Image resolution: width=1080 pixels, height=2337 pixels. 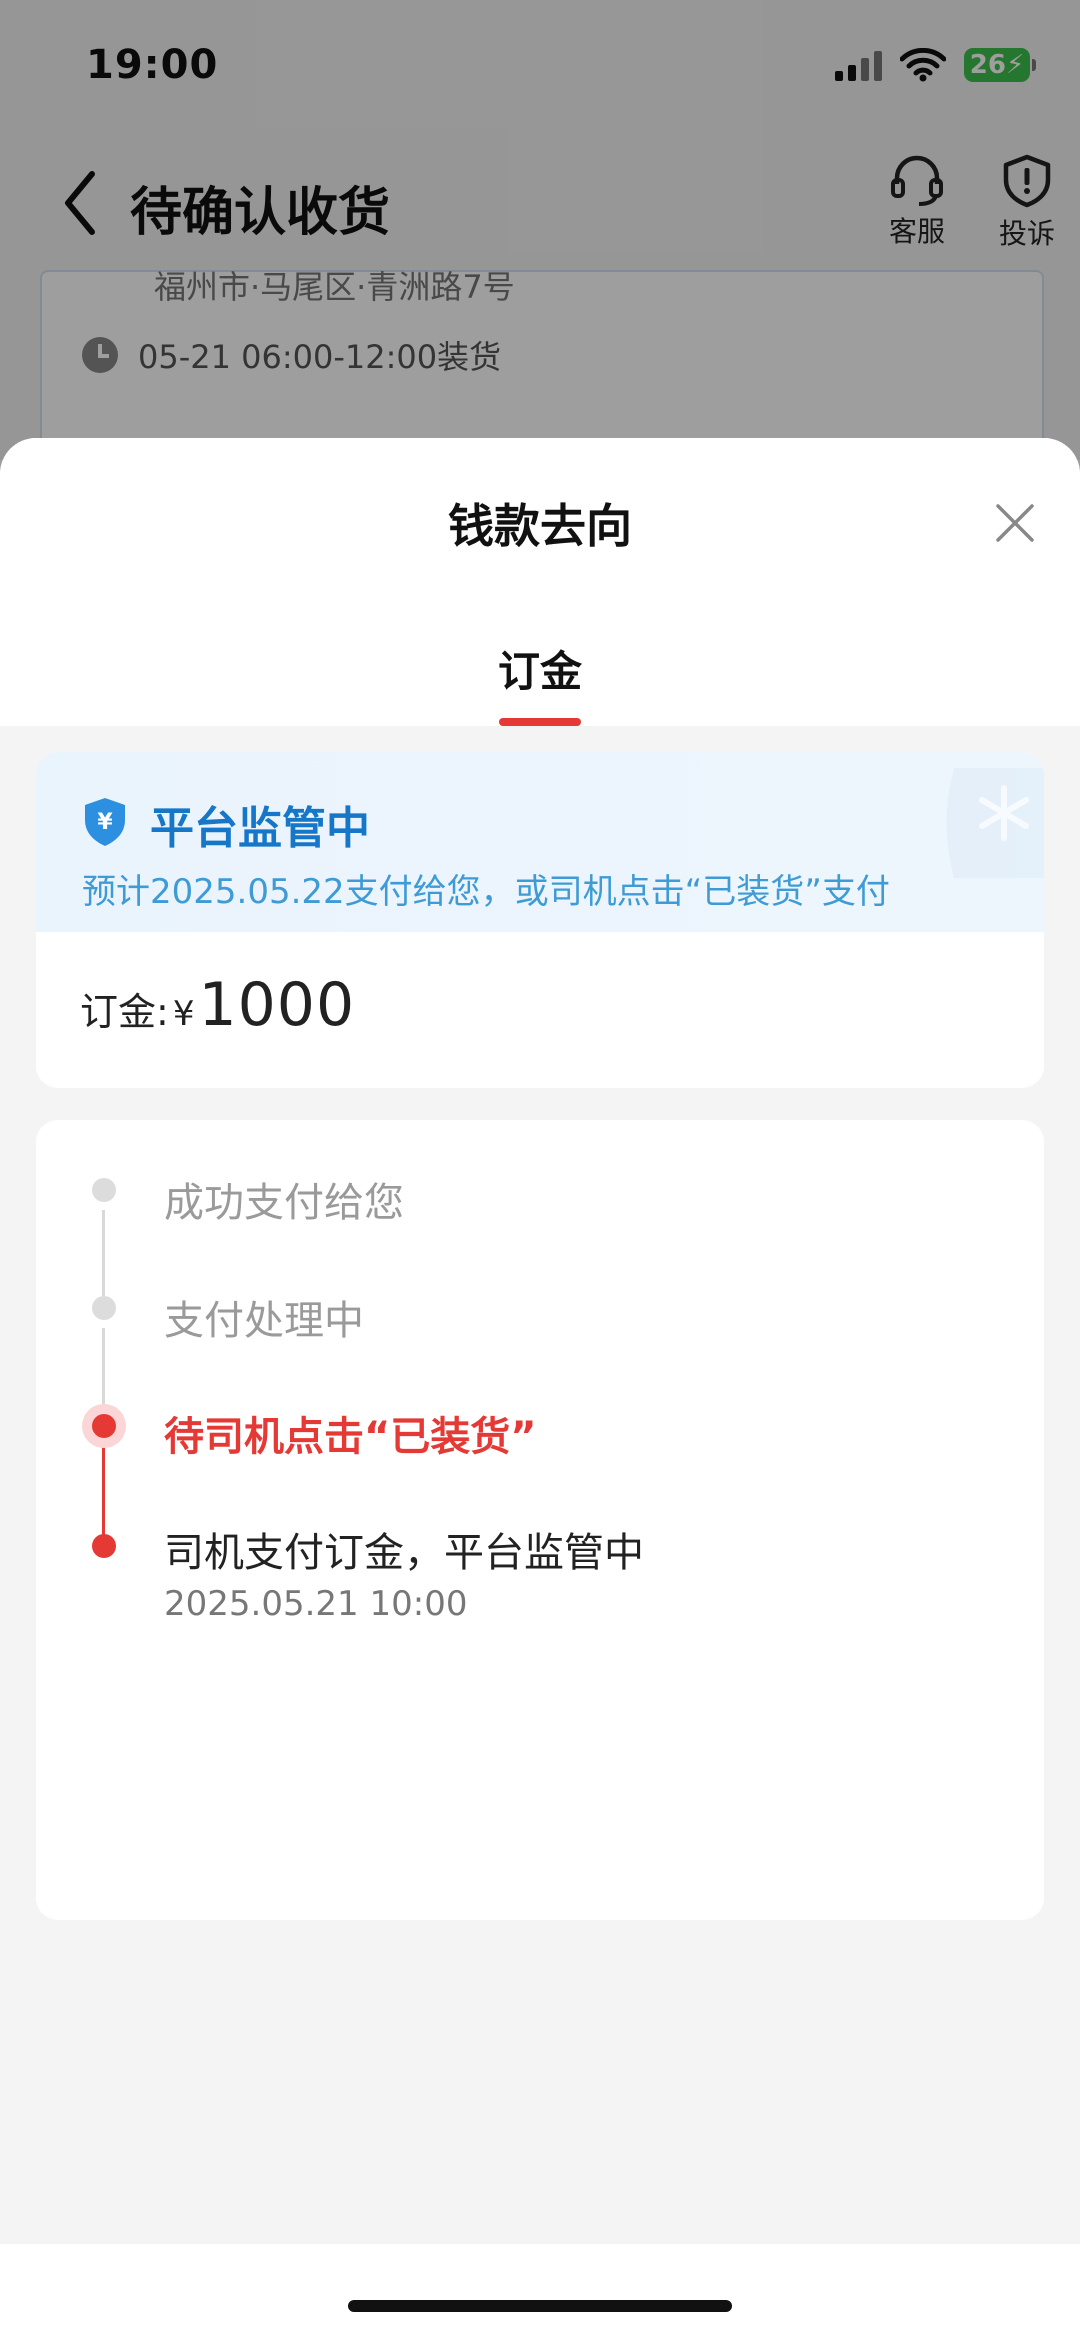 I want to click on escrow-status-desc: 预计2025.05.22支付给您，或司机点击“已装货”支付, so click(x=486, y=892).